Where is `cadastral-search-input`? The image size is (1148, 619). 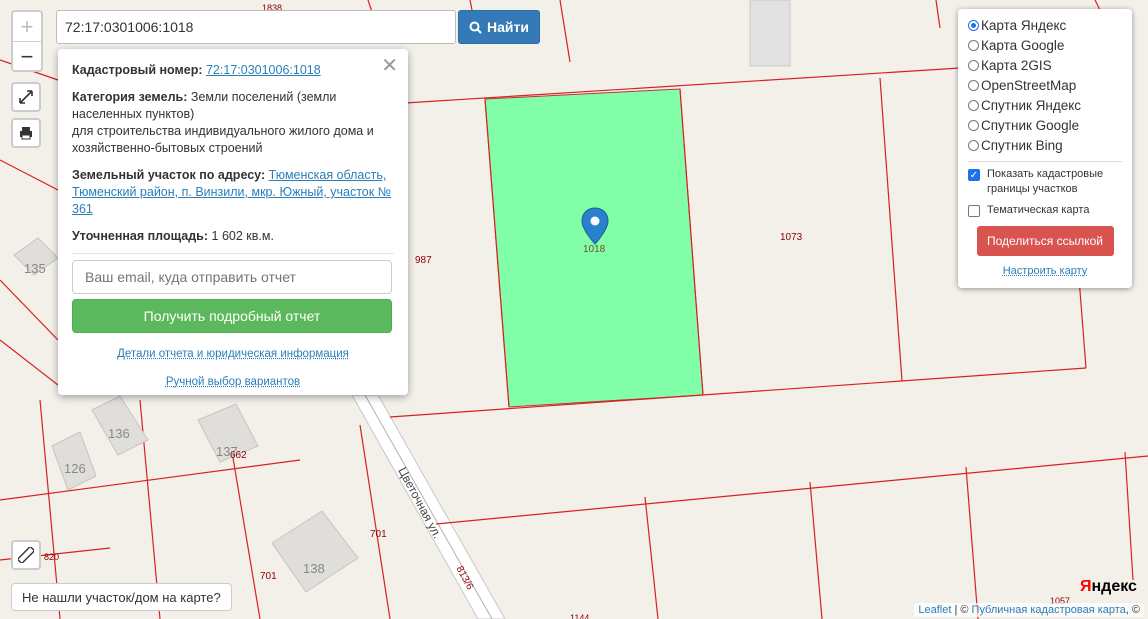
cadastral-search-input is located at coordinates (256, 27).